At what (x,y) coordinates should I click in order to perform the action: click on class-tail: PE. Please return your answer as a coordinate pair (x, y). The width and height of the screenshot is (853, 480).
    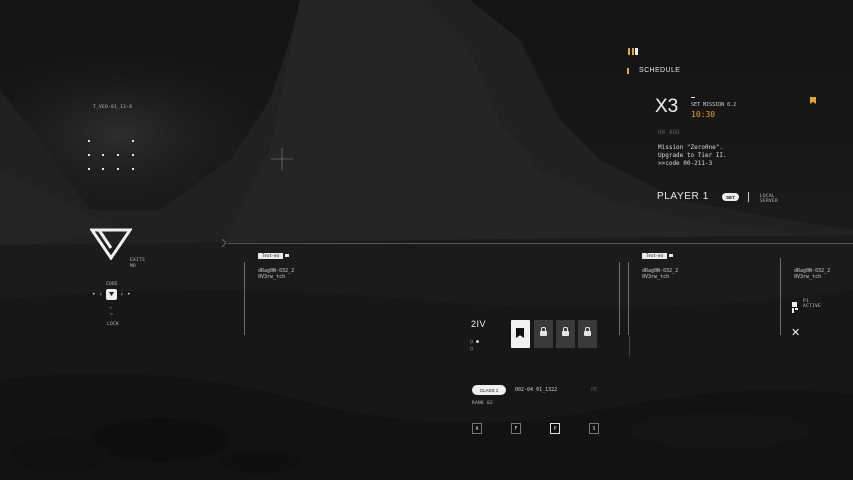
    Looking at the image, I should click on (594, 390).